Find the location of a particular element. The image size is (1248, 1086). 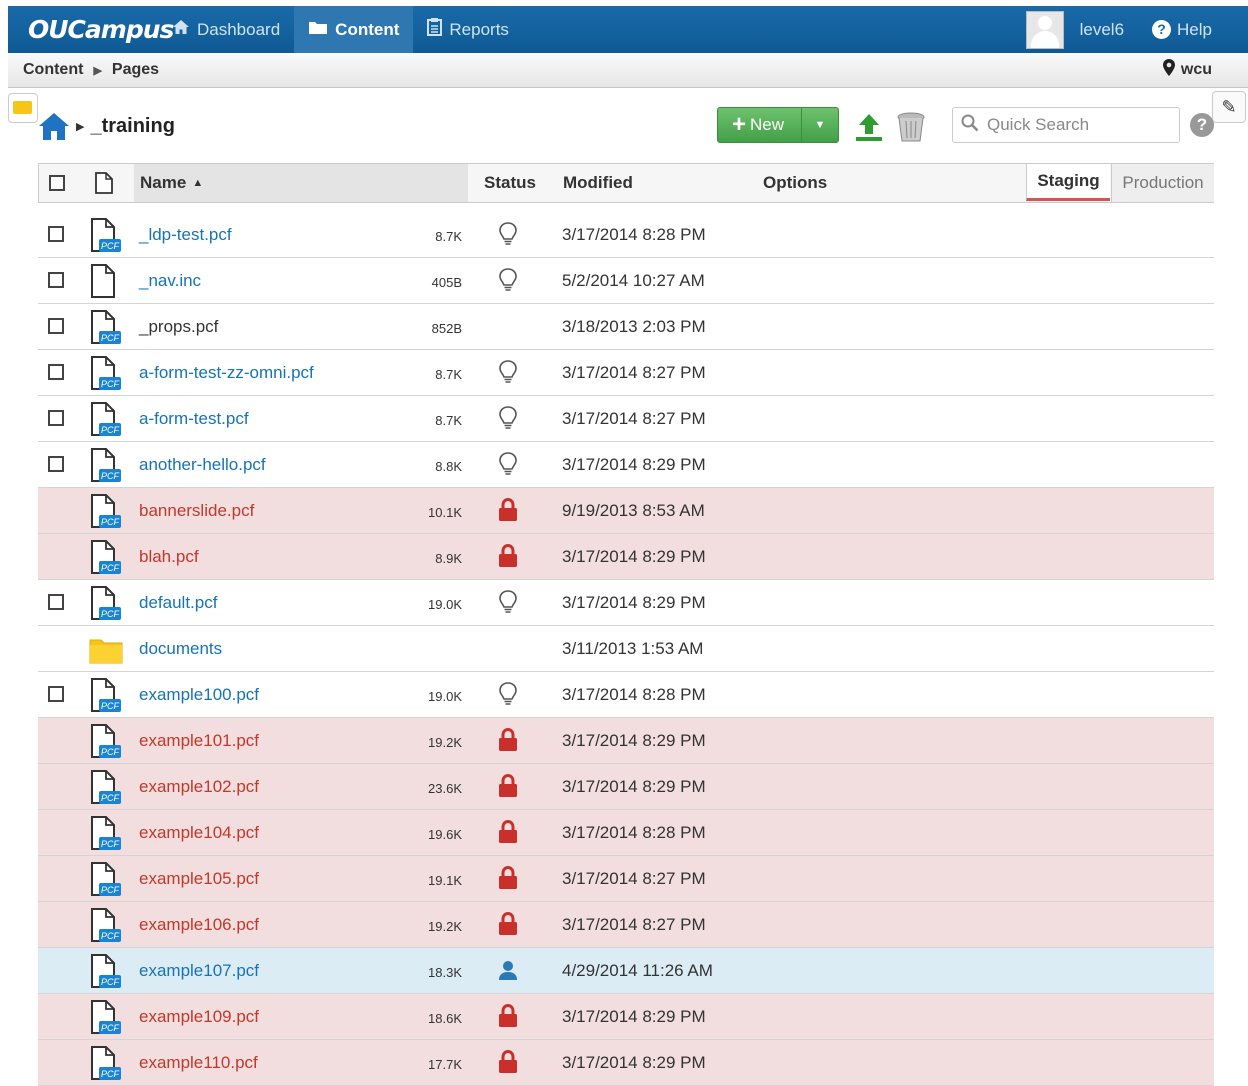

file-name-link: example106.pcf is located at coordinates (199, 925).